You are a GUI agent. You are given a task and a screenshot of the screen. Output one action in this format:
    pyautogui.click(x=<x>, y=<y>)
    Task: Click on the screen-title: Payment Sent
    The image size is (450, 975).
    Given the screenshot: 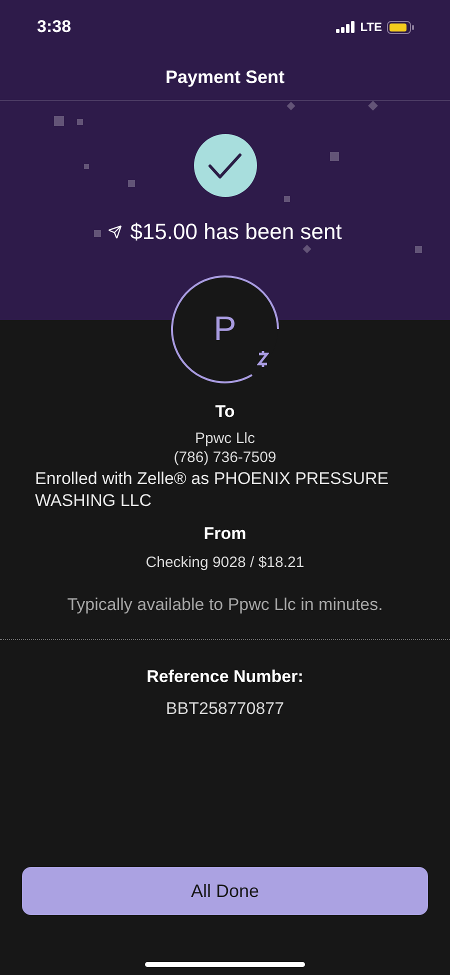 What is the action you would take?
    pyautogui.click(x=225, y=77)
    